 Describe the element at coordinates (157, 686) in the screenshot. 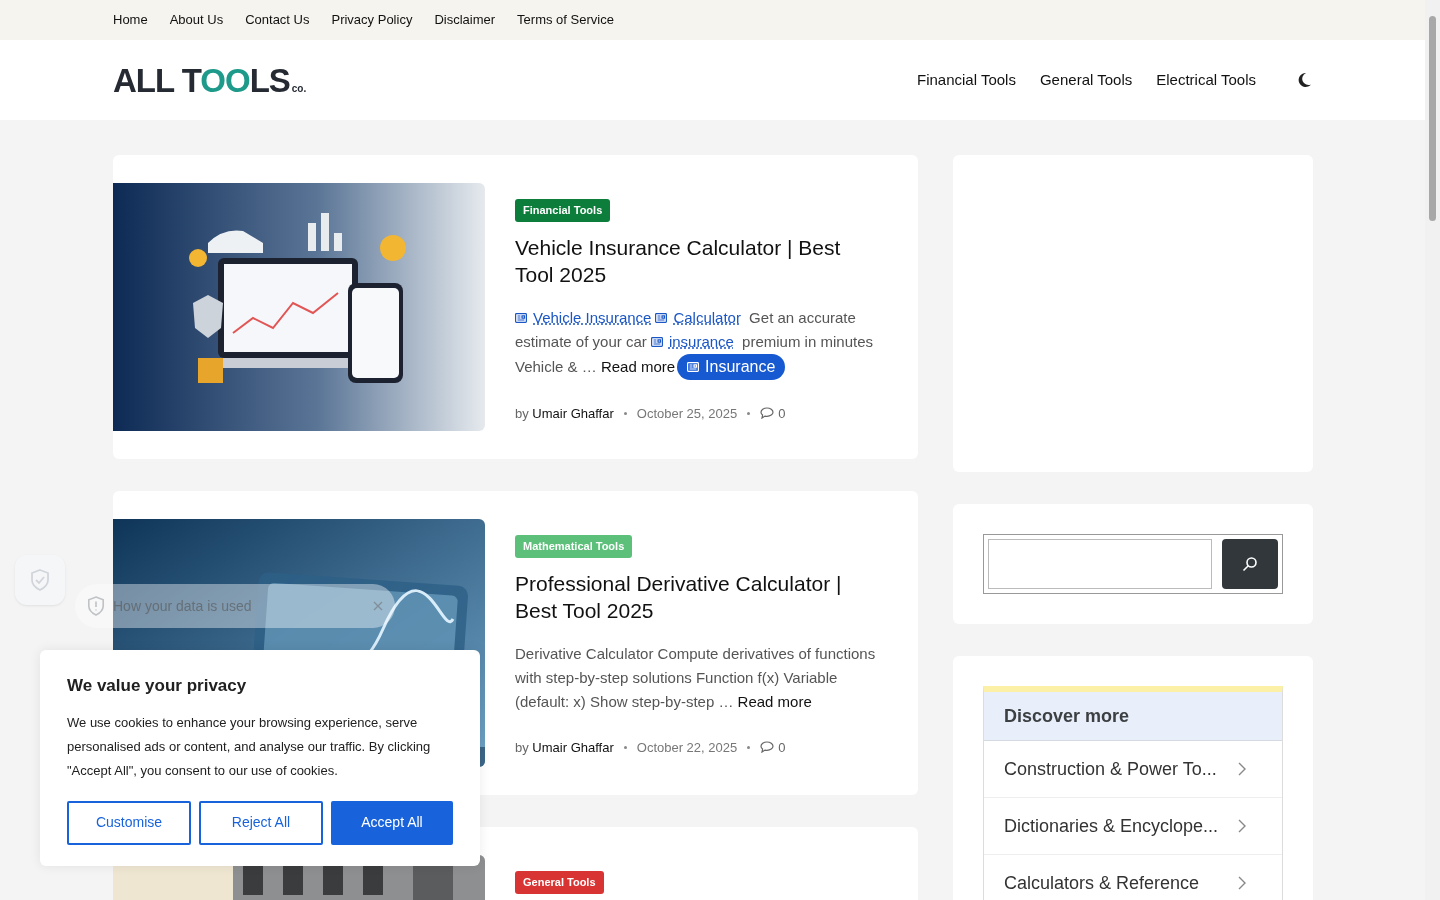

I see `cookie-title: We value your privacy` at that location.